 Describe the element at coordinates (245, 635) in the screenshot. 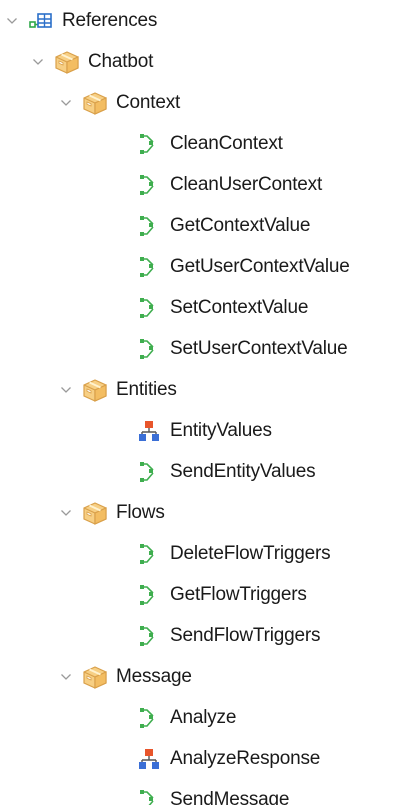

I see `tree-node-label: SendFlowTriggers` at that location.